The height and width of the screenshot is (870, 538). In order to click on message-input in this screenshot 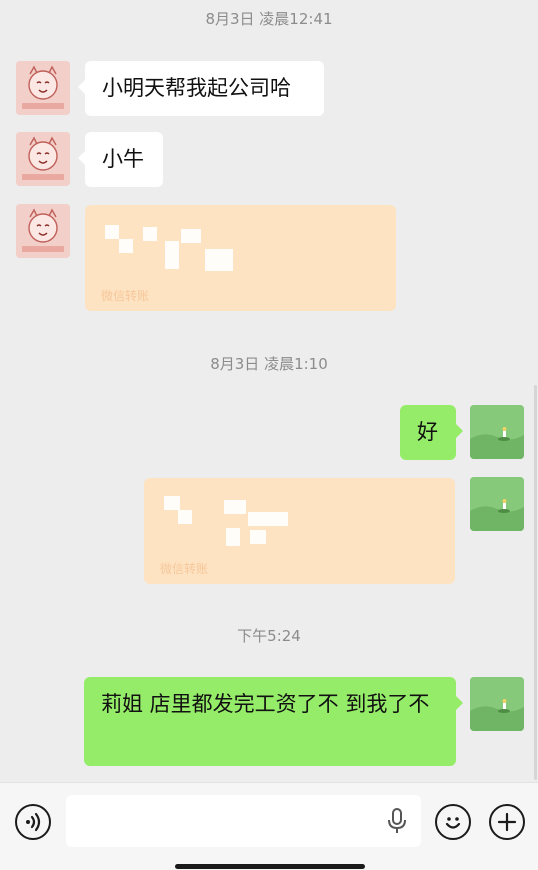, I will do `click(243, 821)`.